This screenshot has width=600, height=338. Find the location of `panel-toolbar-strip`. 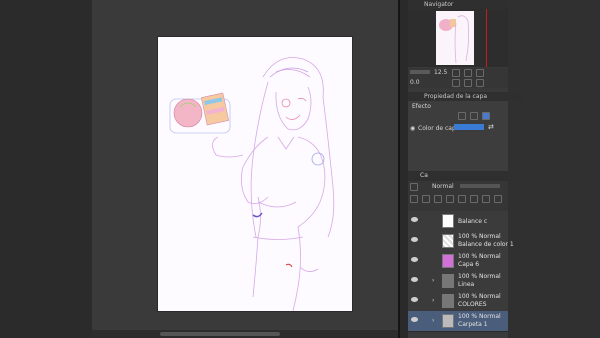

panel-toolbar-strip is located at coordinates (404, 169).